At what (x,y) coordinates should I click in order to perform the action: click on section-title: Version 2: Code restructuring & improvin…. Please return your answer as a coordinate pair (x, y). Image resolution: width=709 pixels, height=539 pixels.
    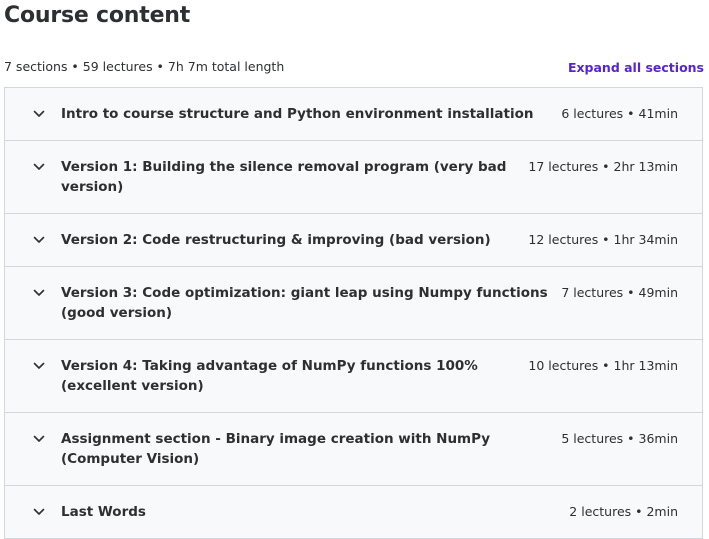
    Looking at the image, I should click on (276, 240).